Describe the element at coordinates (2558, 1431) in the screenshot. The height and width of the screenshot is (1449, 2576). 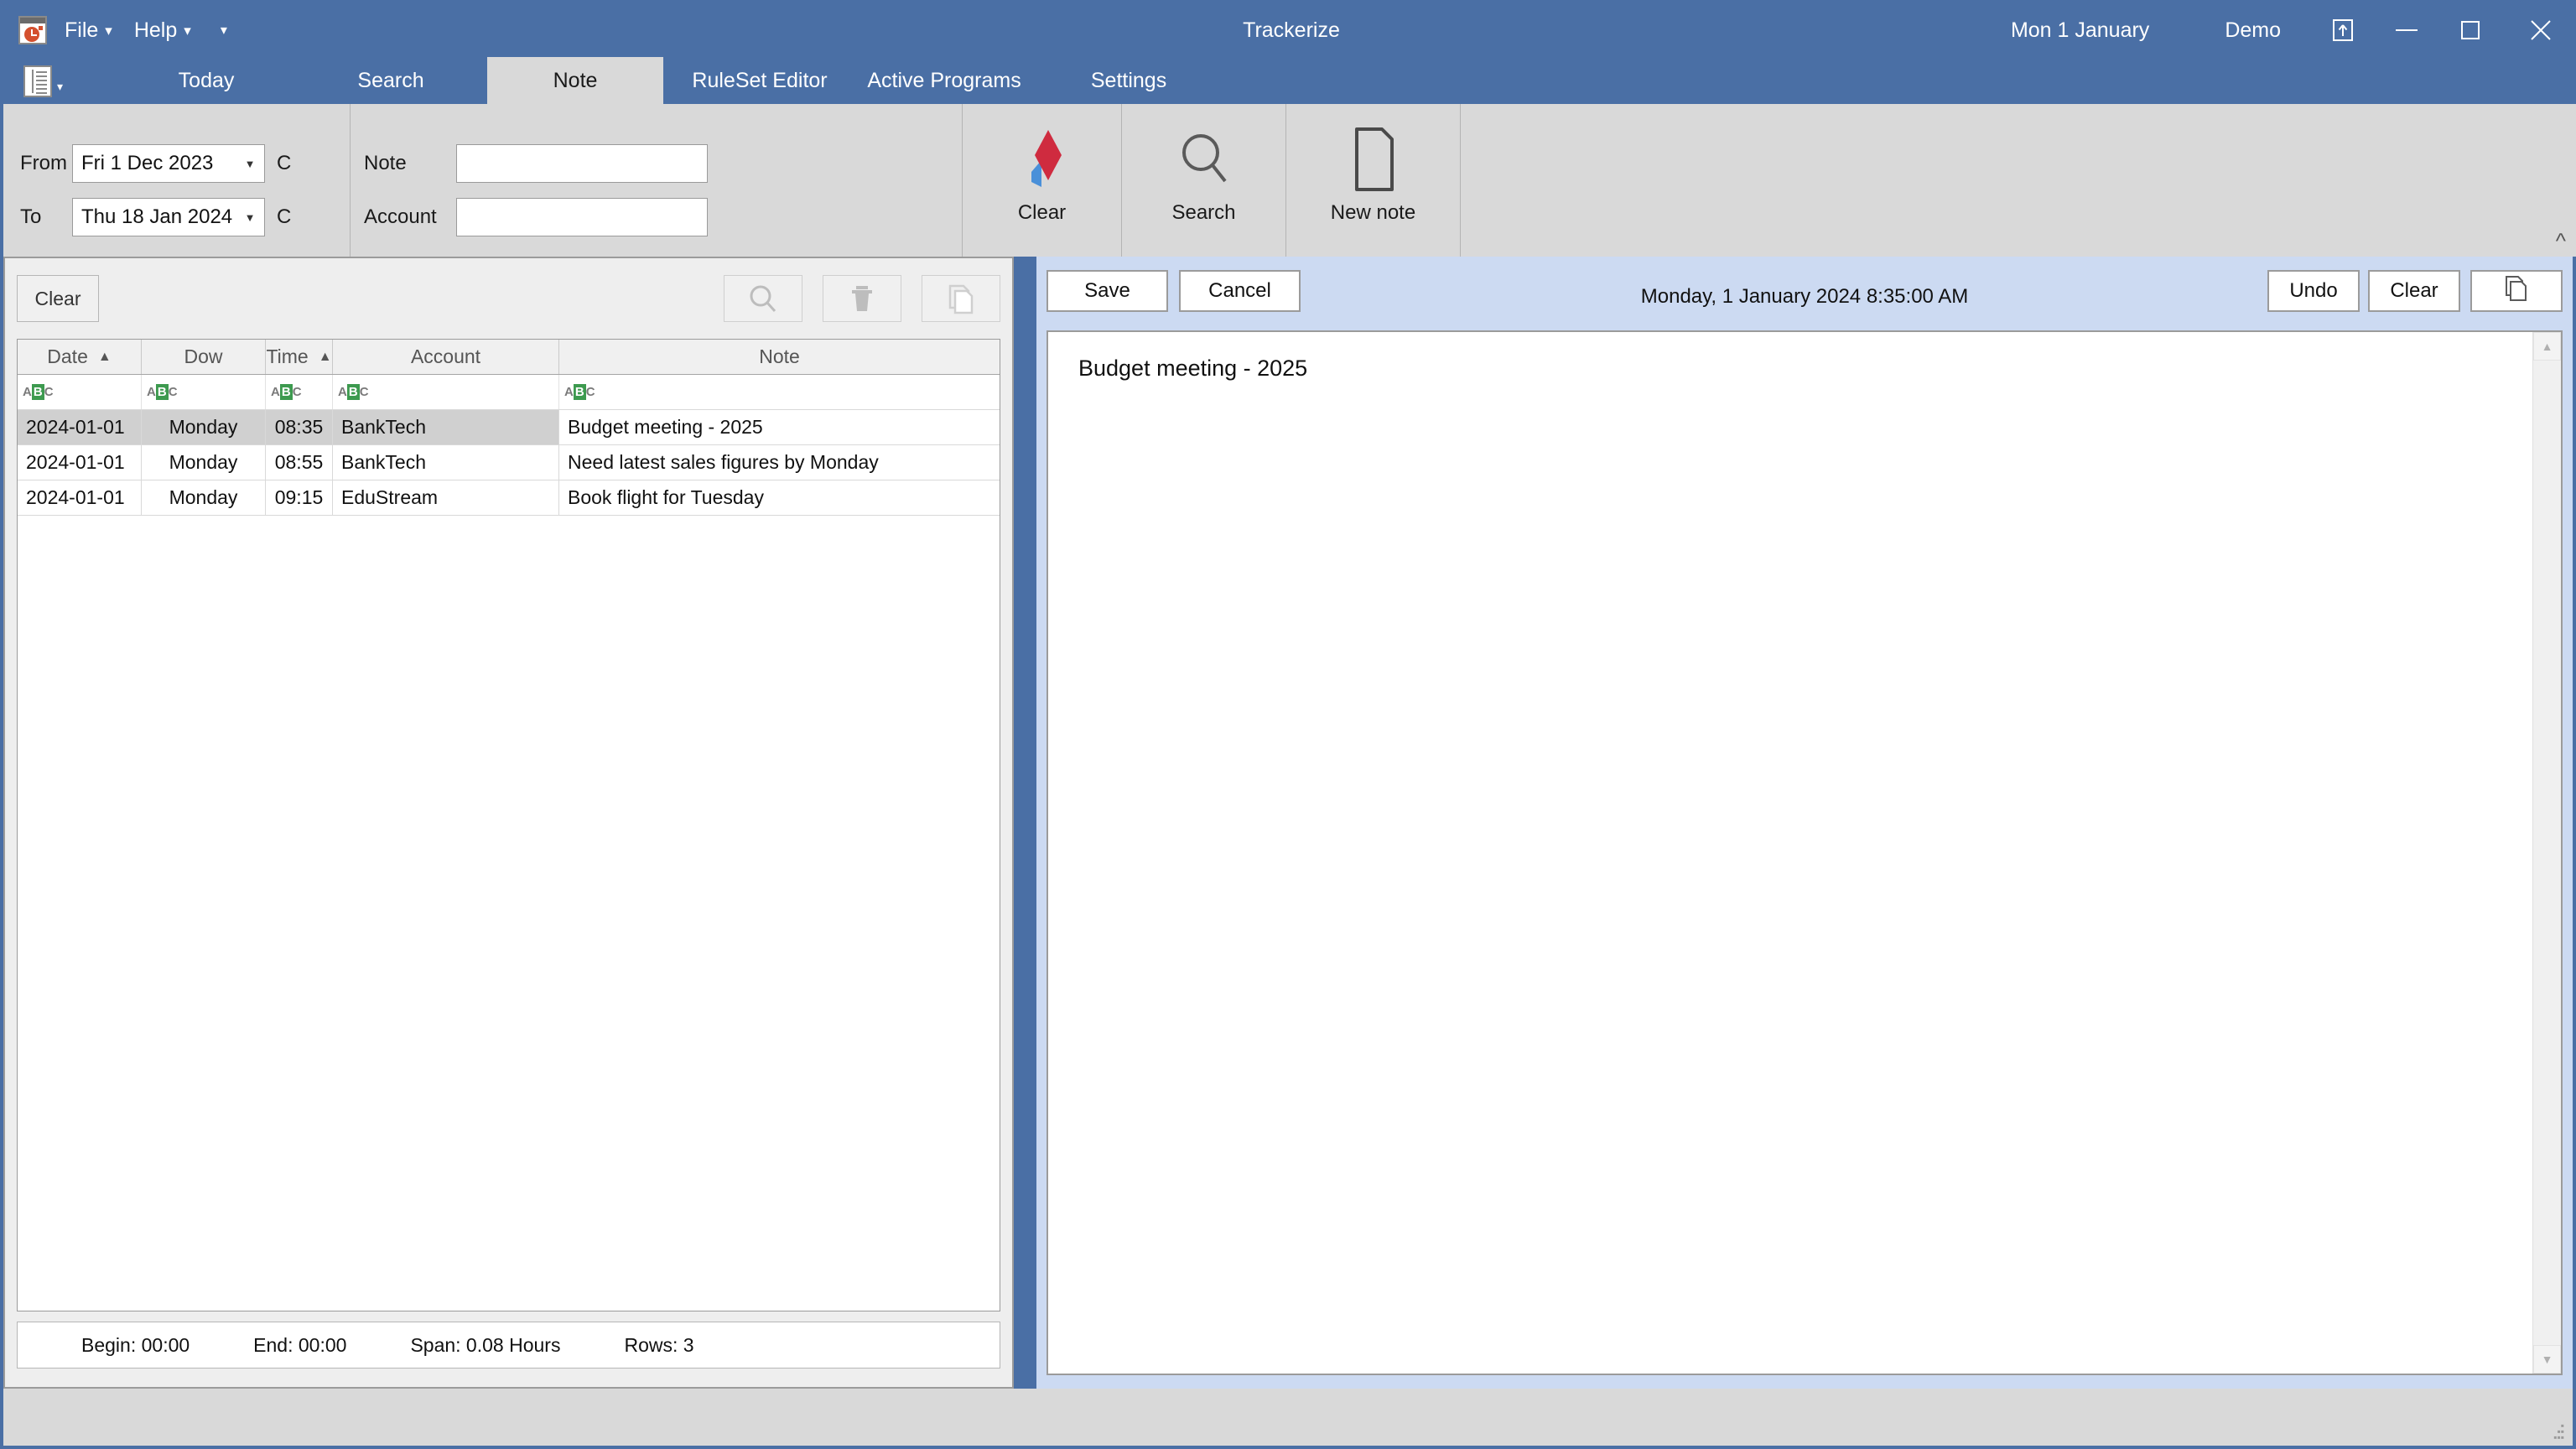
I see `resize-grip-icon: ▪ ▪▪ ▪▪▪` at that location.